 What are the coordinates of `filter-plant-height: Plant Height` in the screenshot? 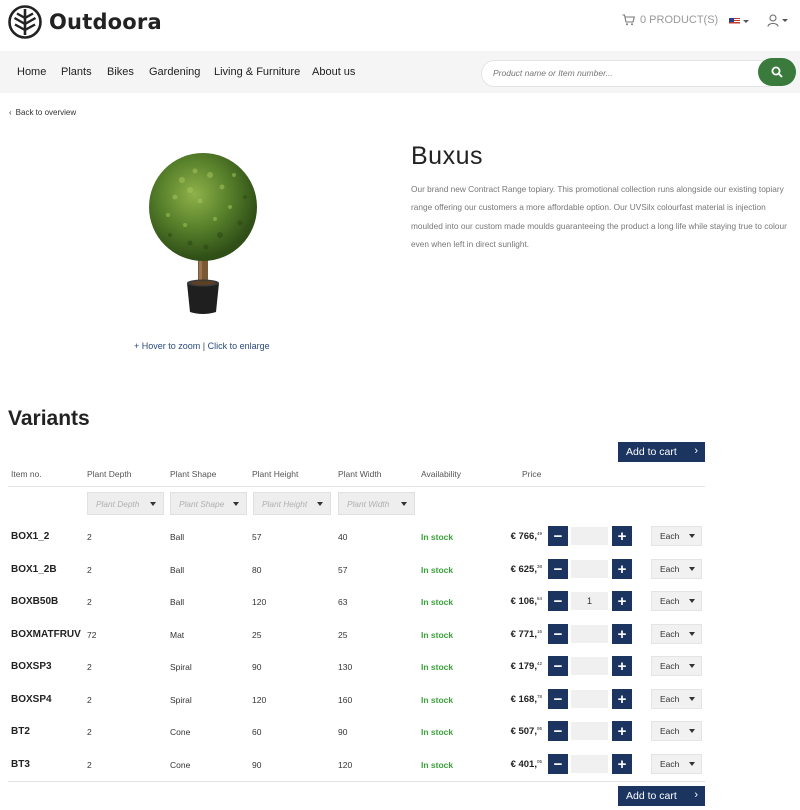 It's located at (292, 503).